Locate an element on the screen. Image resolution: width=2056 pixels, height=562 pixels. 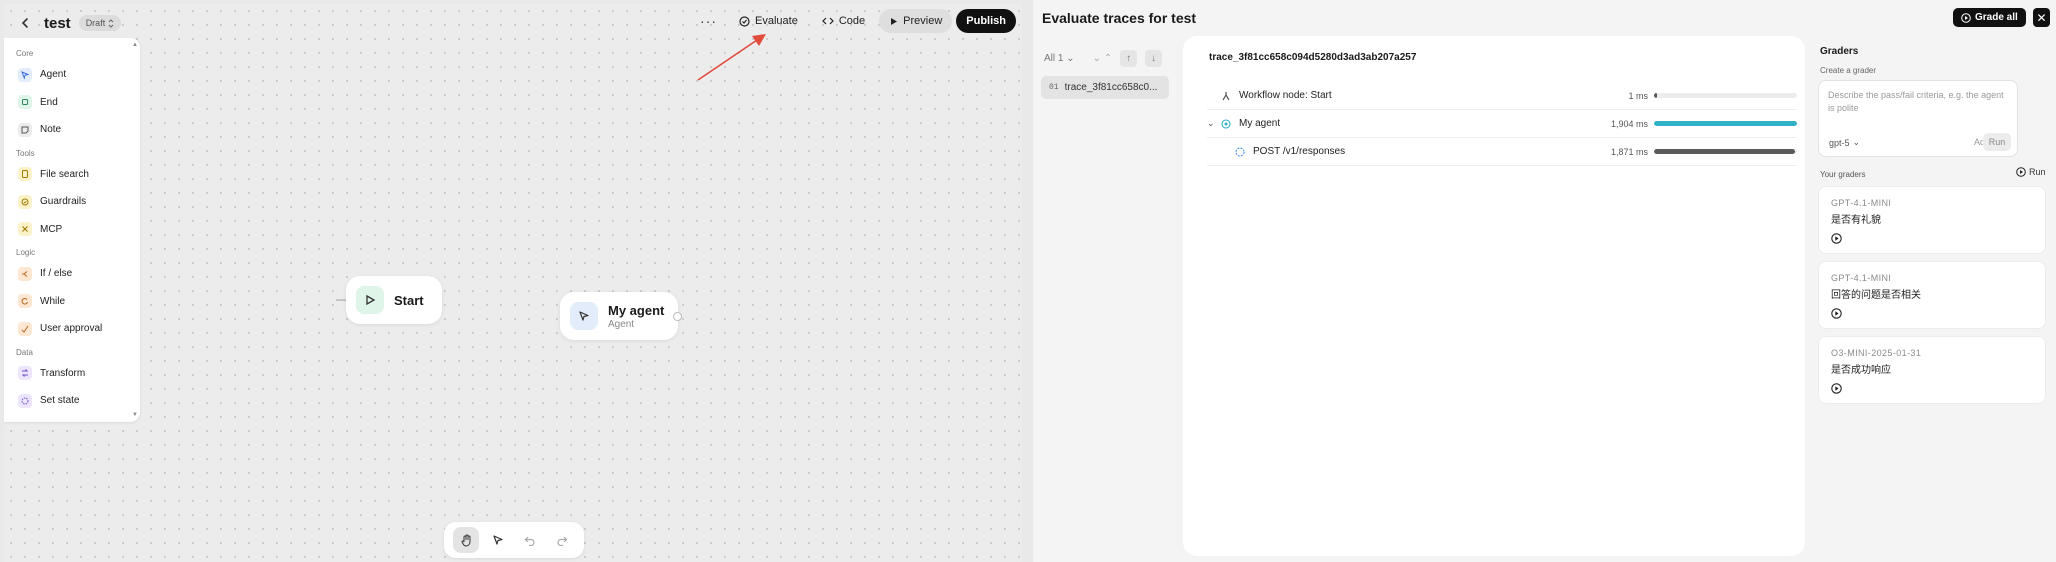
grader-card: O3-MINI-2025-01-31 是否成功响应 is located at coordinates (1932, 370).